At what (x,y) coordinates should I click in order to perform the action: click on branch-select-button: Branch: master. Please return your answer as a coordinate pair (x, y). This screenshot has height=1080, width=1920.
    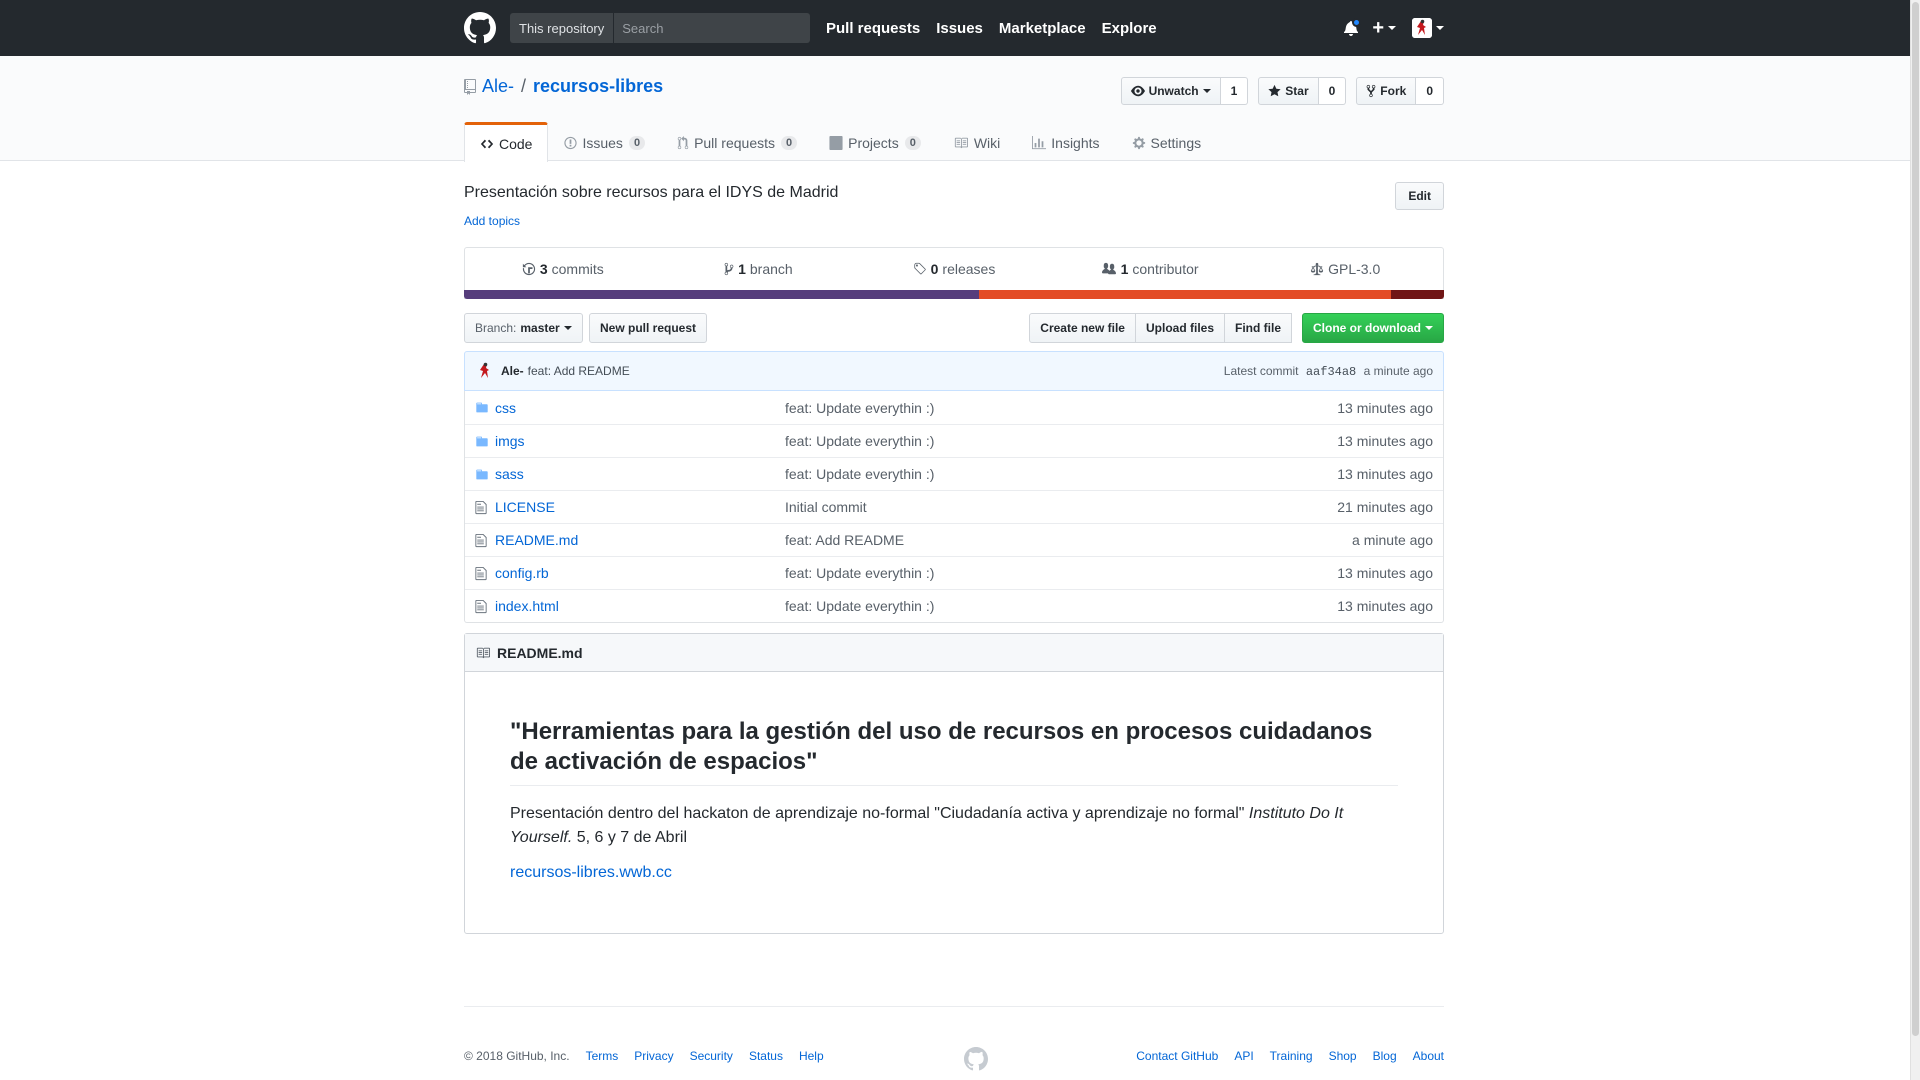
    Looking at the image, I should click on (523, 328).